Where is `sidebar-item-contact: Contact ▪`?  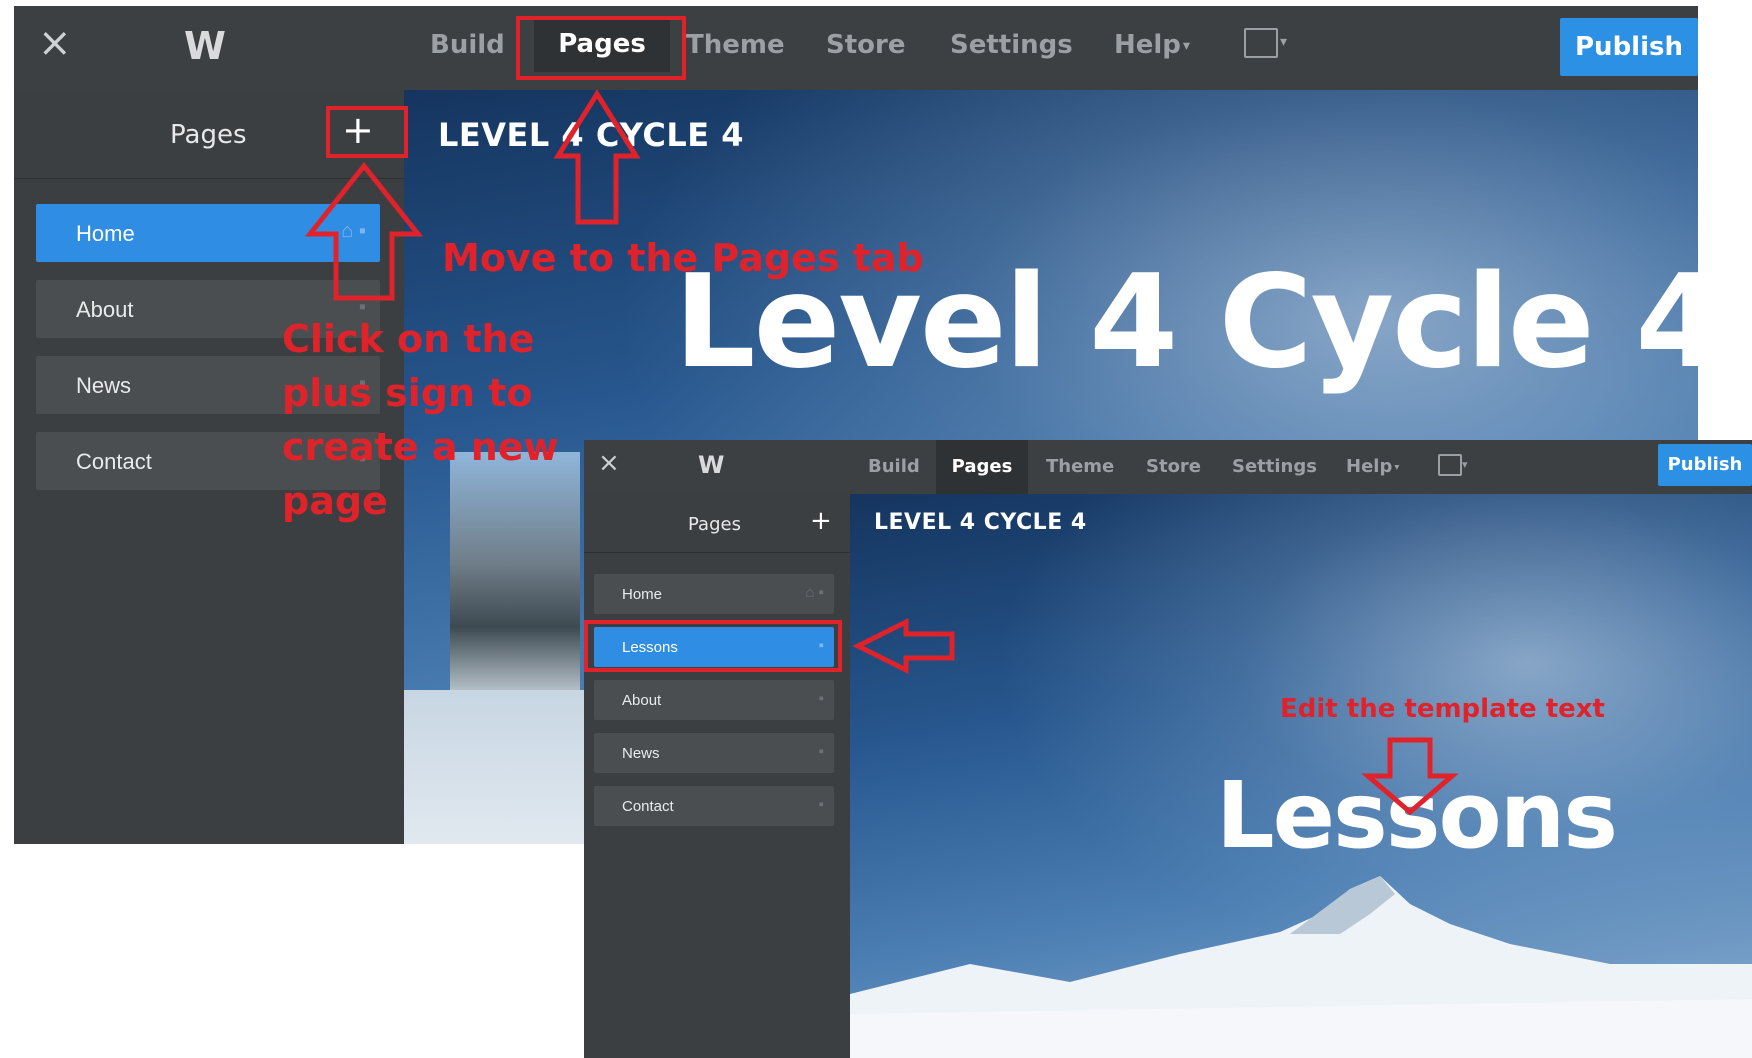 sidebar-item-contact: Contact ▪ is located at coordinates (714, 806).